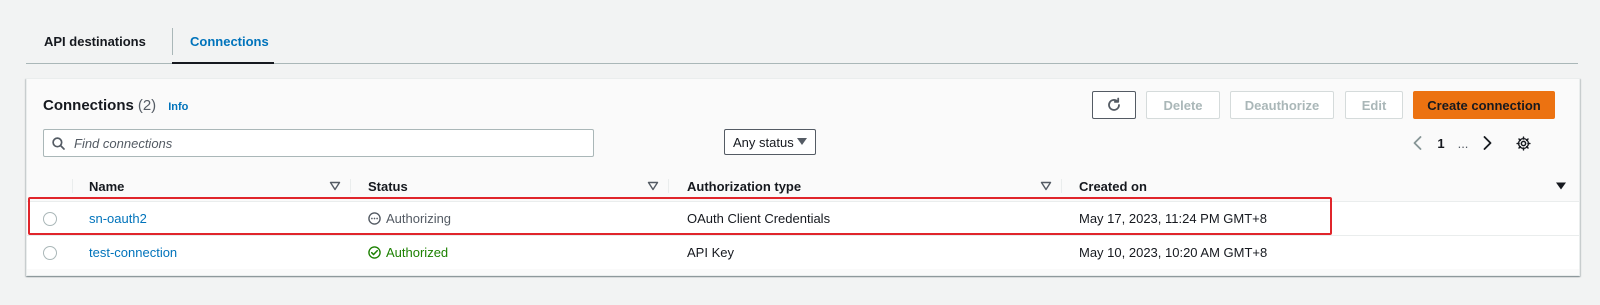 This screenshot has height=305, width=1600. I want to click on next-page-button, so click(1487, 143).